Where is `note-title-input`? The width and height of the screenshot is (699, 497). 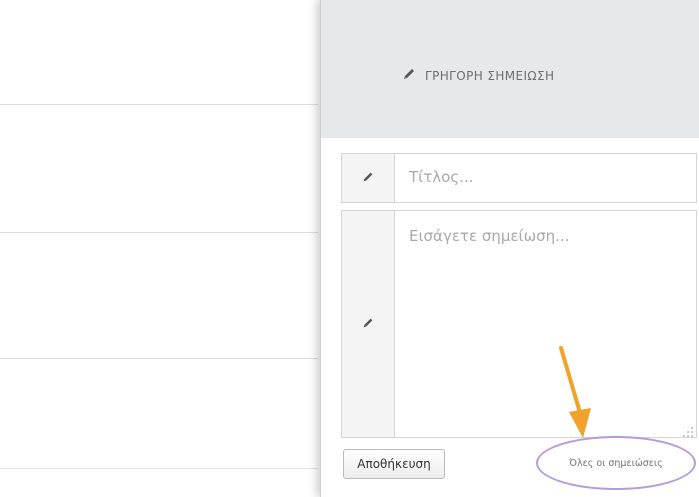
note-title-input is located at coordinates (544, 177).